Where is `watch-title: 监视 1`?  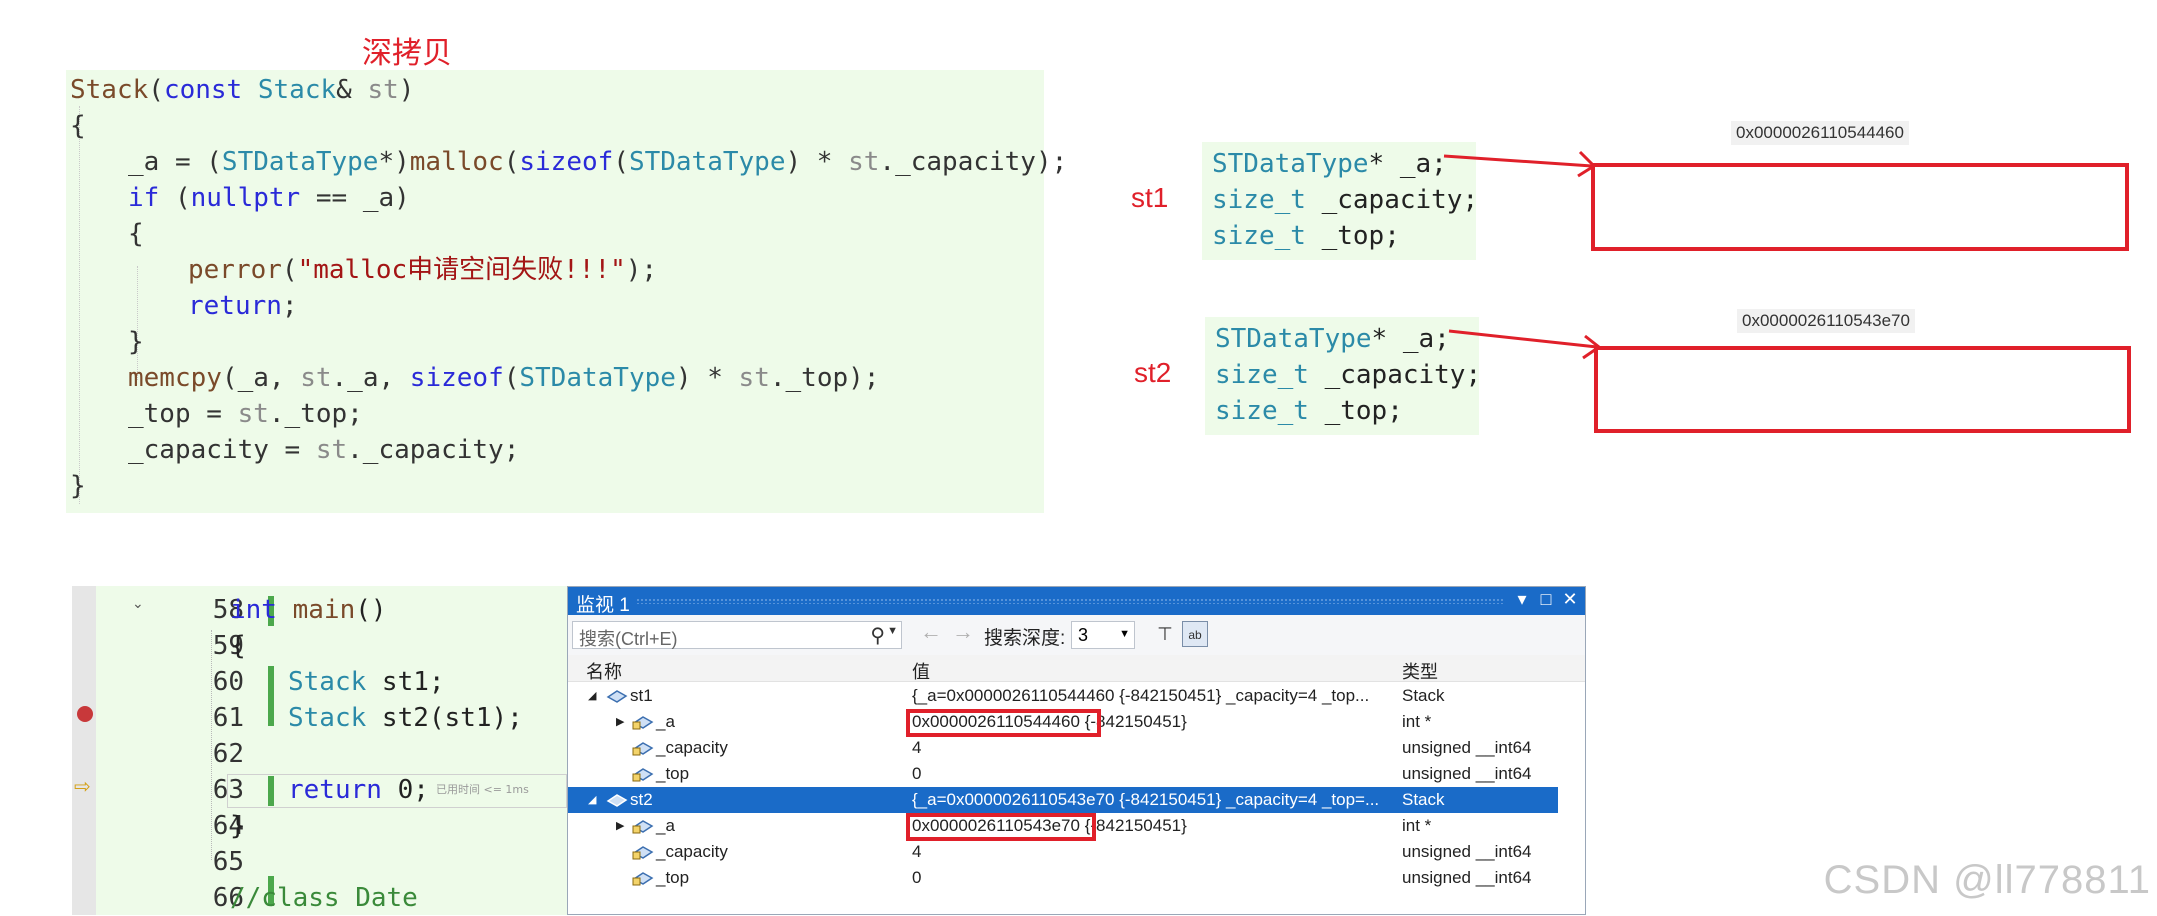
watch-title: 监视 1 is located at coordinates (603, 605).